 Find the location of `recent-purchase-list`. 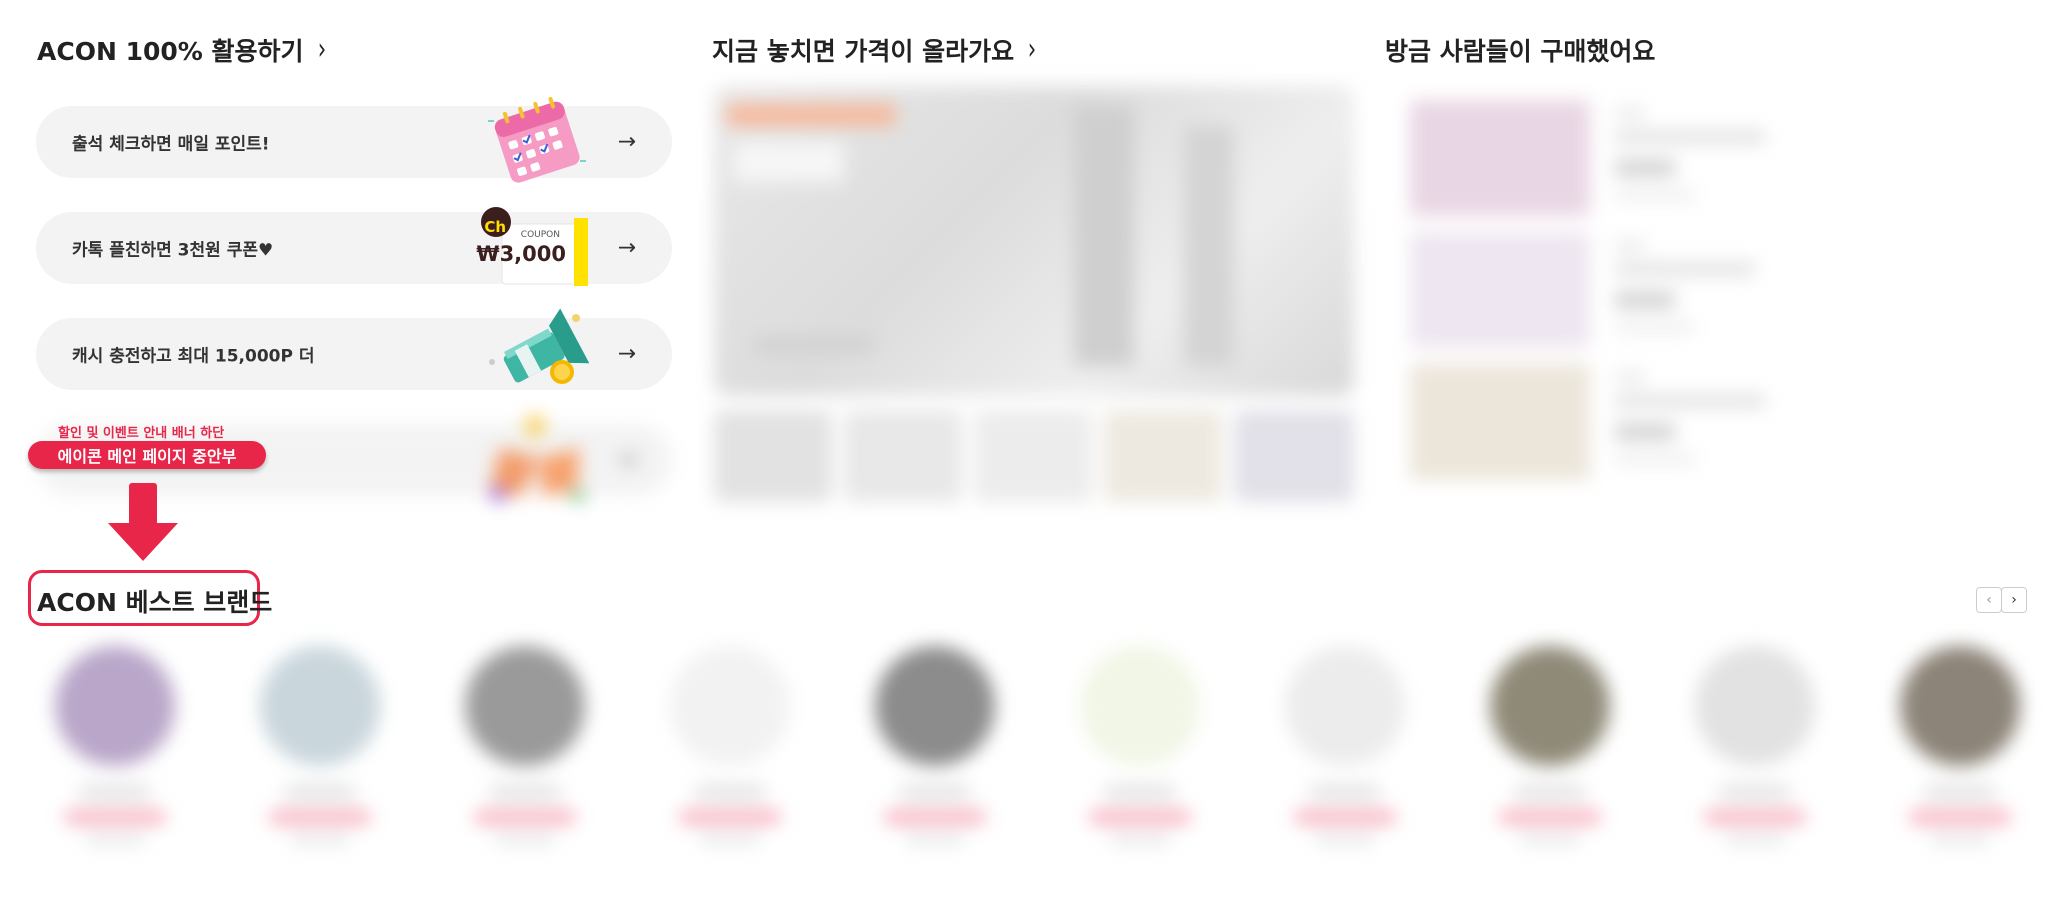

recent-purchase-list is located at coordinates (1720, 295).